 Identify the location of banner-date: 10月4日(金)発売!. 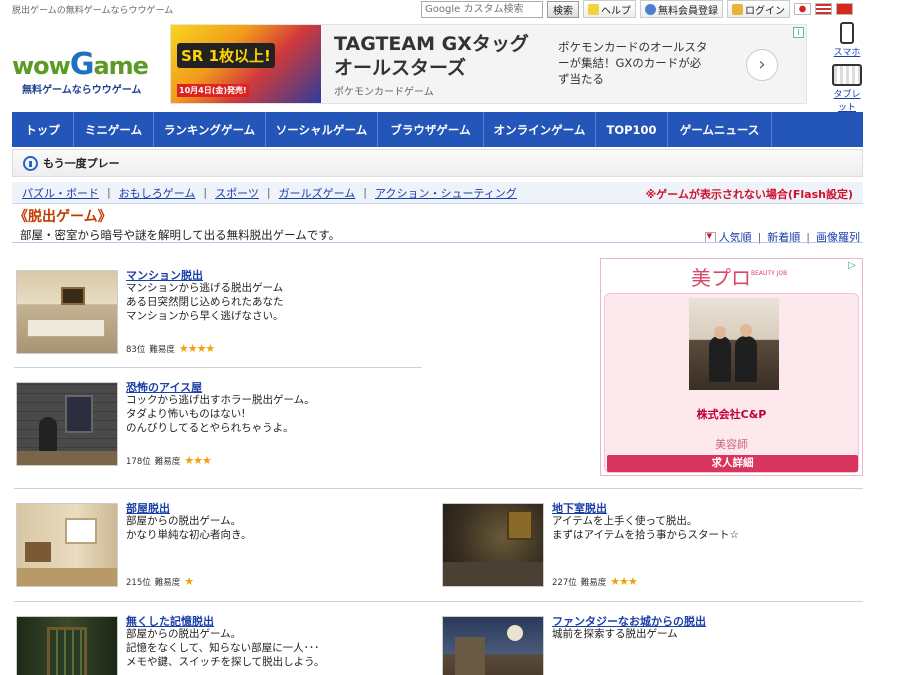
(213, 90).